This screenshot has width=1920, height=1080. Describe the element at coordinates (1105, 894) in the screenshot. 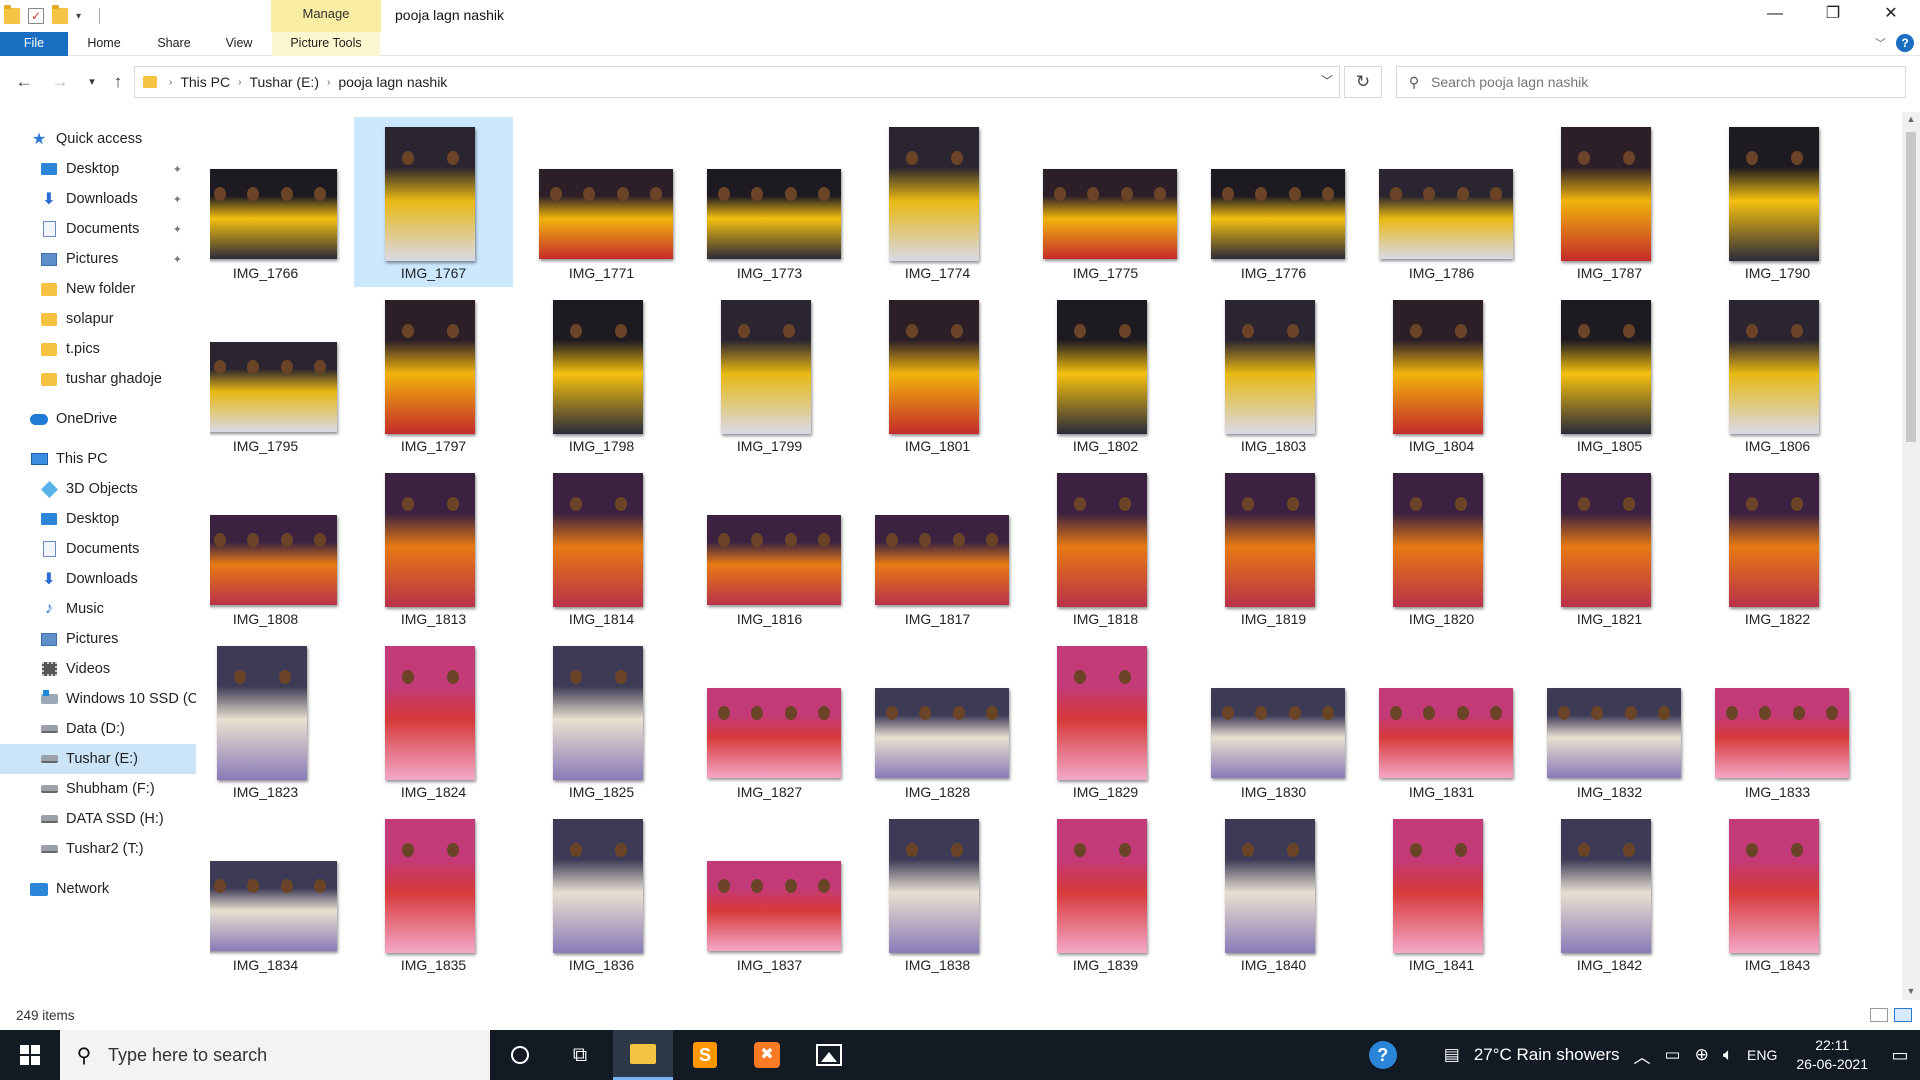

I see `file-tile: IMG_1839` at that location.